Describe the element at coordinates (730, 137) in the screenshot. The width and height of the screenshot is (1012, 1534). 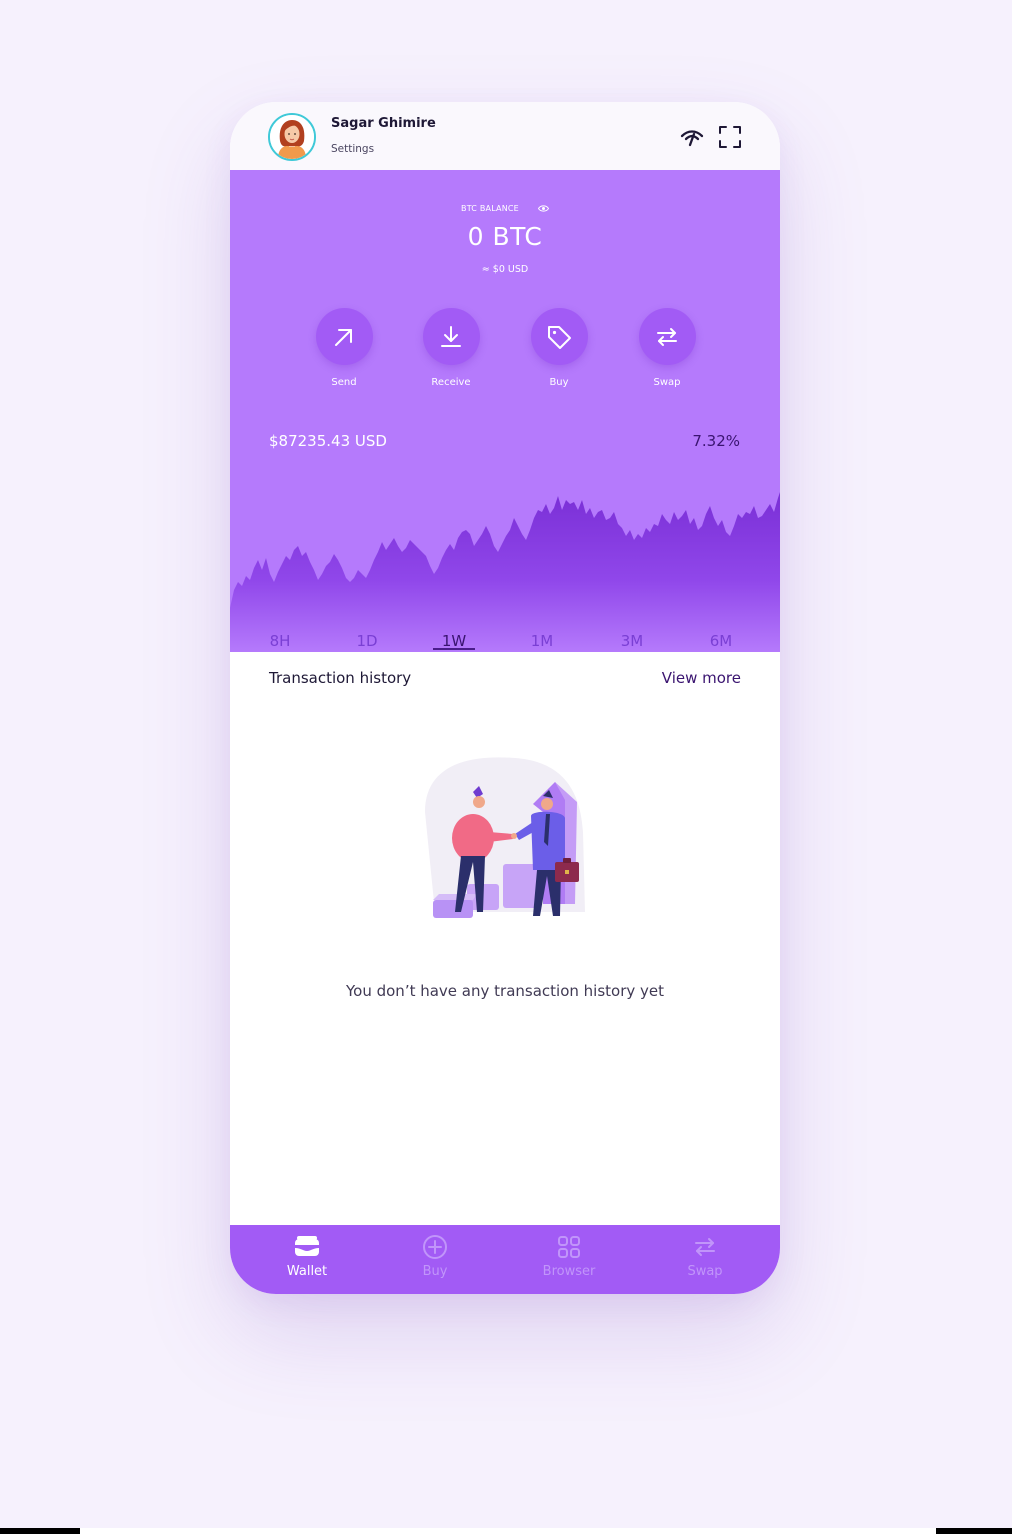
I see `scan-icon` at that location.